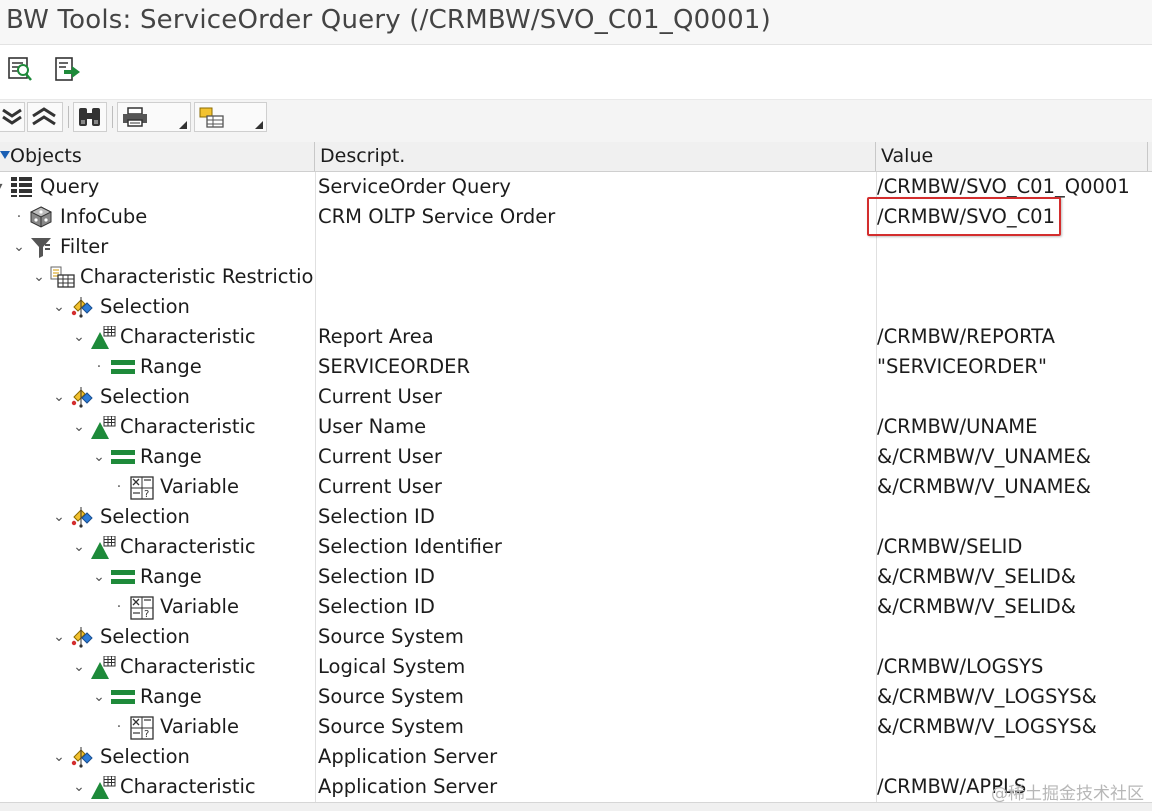 The height and width of the screenshot is (811, 1152). What do you see at coordinates (157, 277) in the screenshot?
I see `objects-cell: ⌄ Characteristic Restrictions` at bounding box center [157, 277].